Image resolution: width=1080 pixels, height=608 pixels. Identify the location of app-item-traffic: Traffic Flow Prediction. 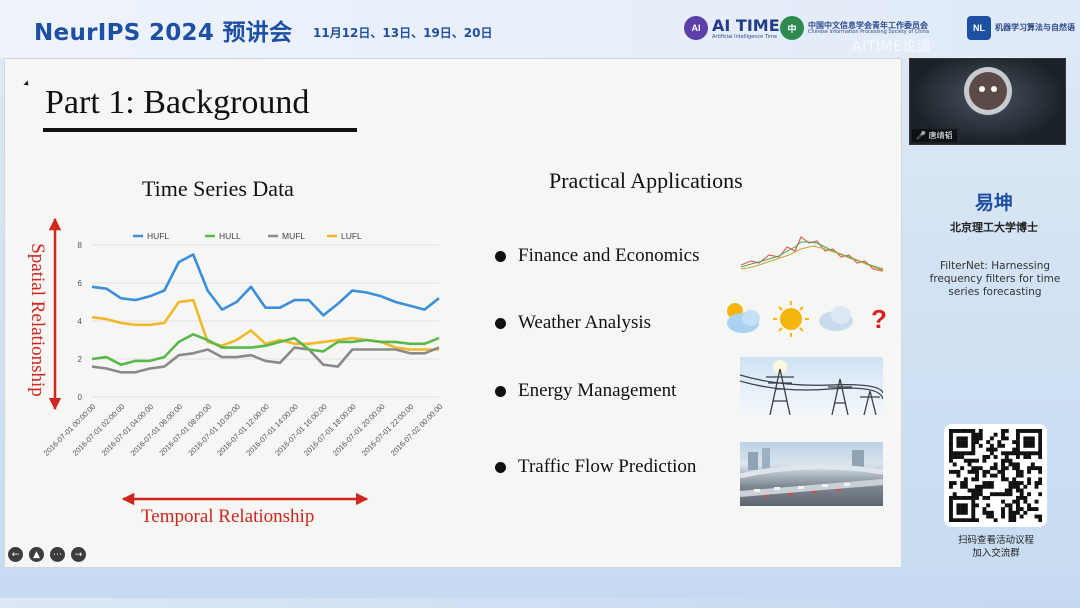
(595, 467).